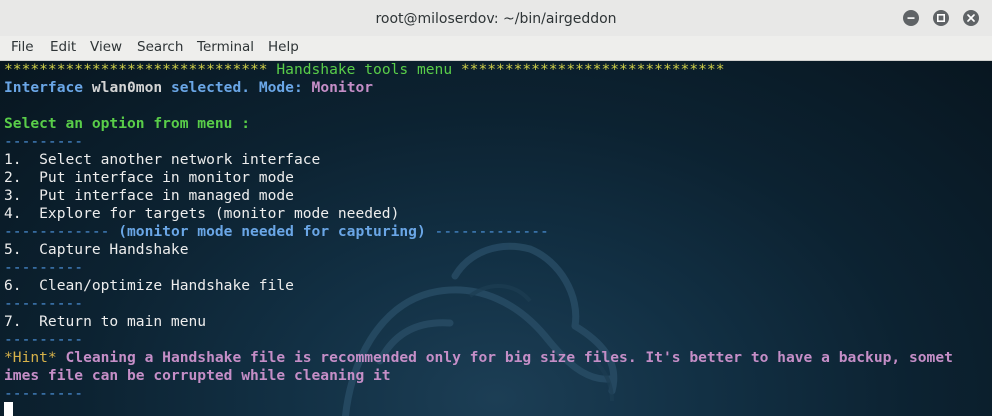 This screenshot has height=416, width=992. Describe the element at coordinates (496, 48) in the screenshot. I see `menu-bar: File Edit View Search Terminal Help` at that location.